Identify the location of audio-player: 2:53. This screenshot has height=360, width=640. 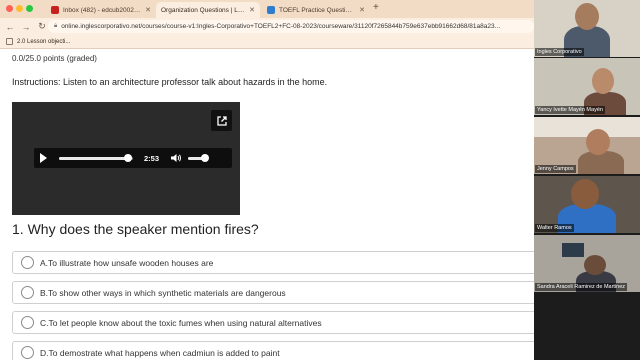
(126, 158).